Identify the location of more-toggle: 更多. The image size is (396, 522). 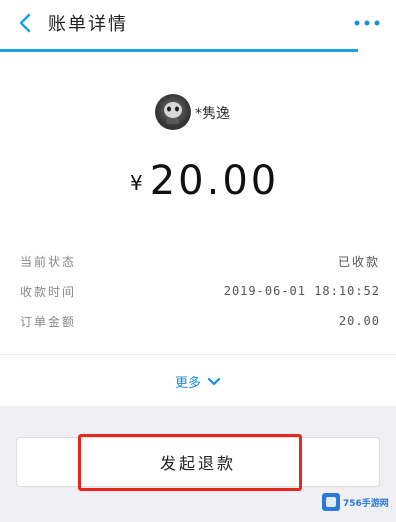
(198, 381).